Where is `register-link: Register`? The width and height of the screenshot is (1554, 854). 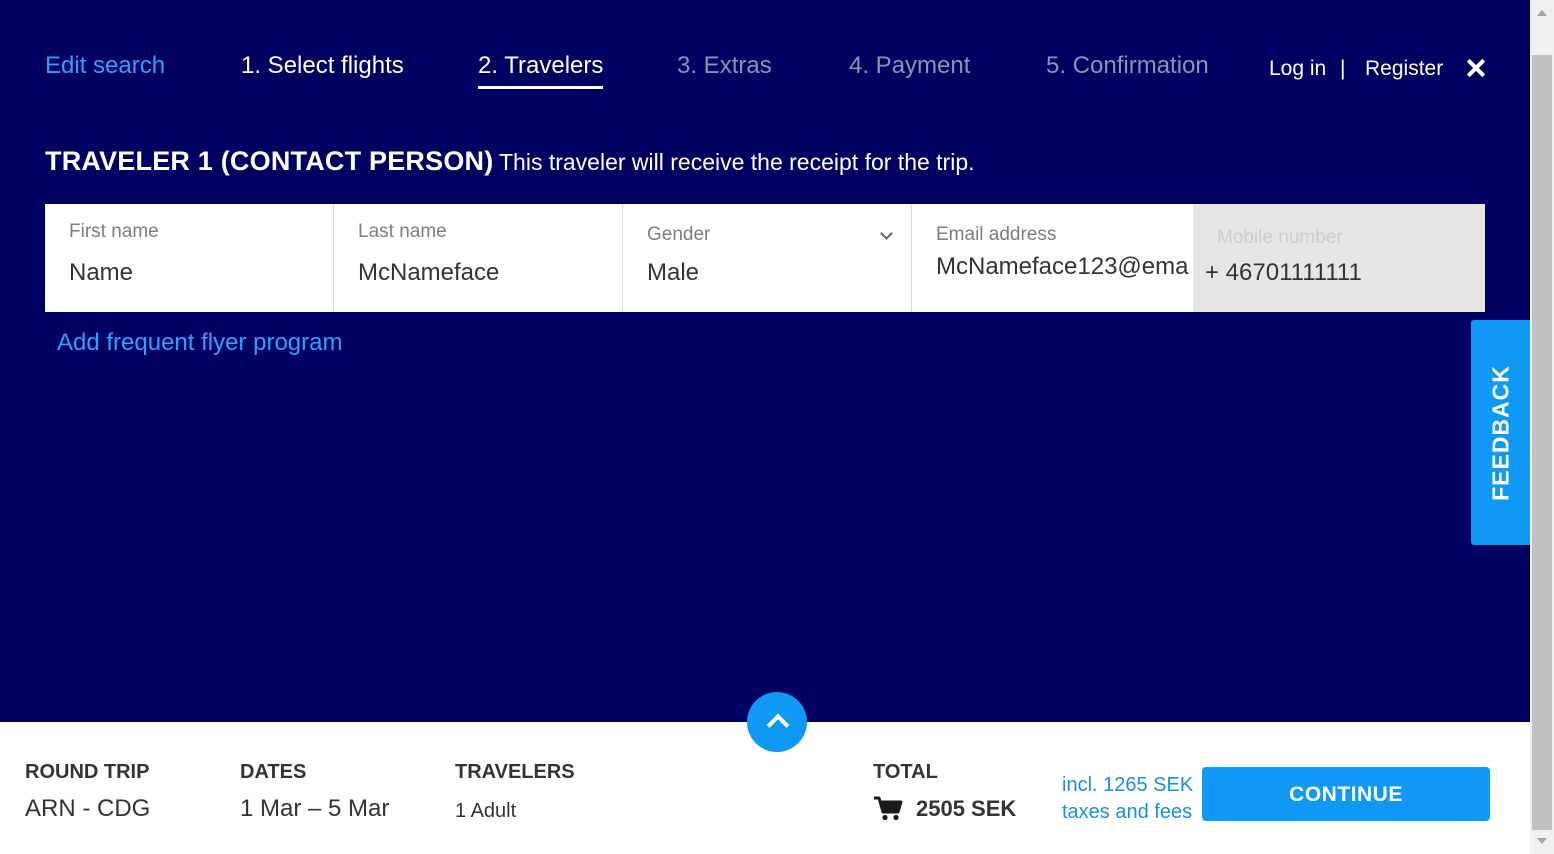 register-link: Register is located at coordinates (1404, 69).